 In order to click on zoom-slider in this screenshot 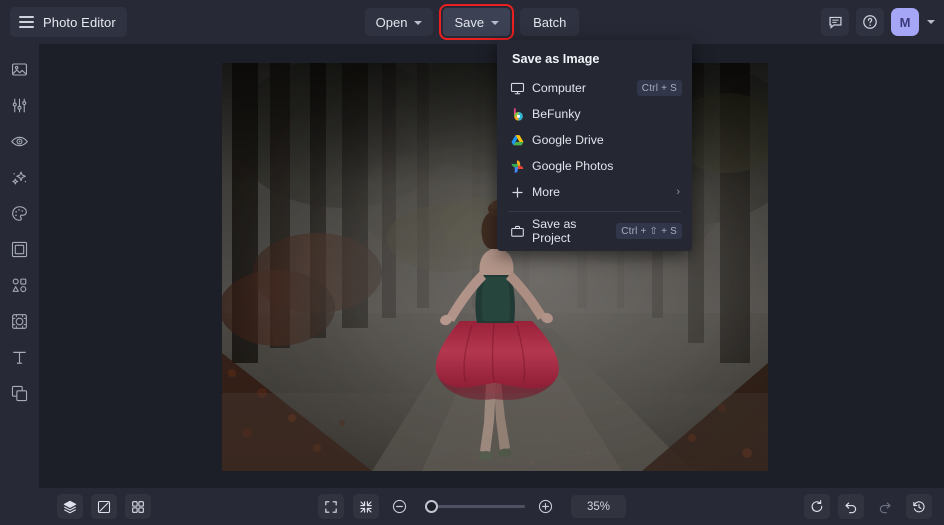, I will do `click(472, 507)`.